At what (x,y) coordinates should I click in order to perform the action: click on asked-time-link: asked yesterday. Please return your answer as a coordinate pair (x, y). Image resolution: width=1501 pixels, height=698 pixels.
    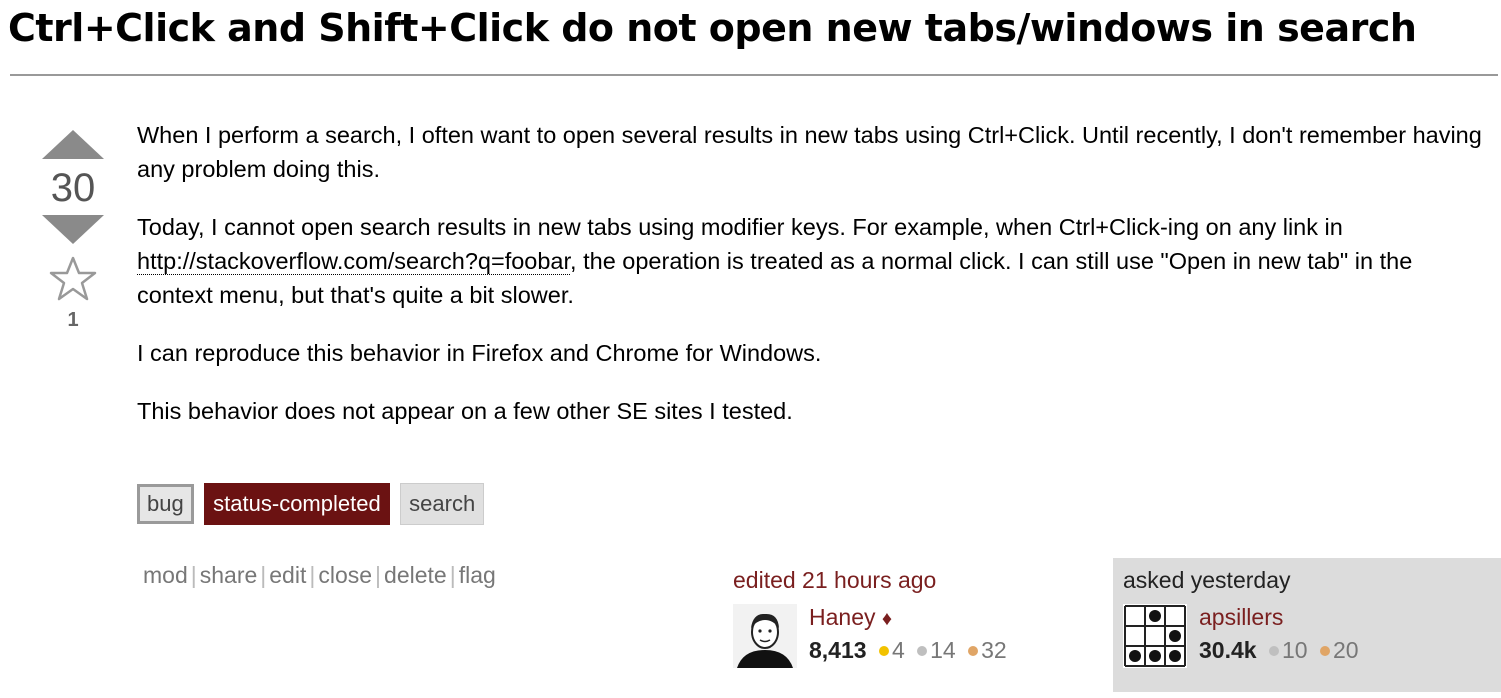
    Looking at the image, I should click on (1312, 580).